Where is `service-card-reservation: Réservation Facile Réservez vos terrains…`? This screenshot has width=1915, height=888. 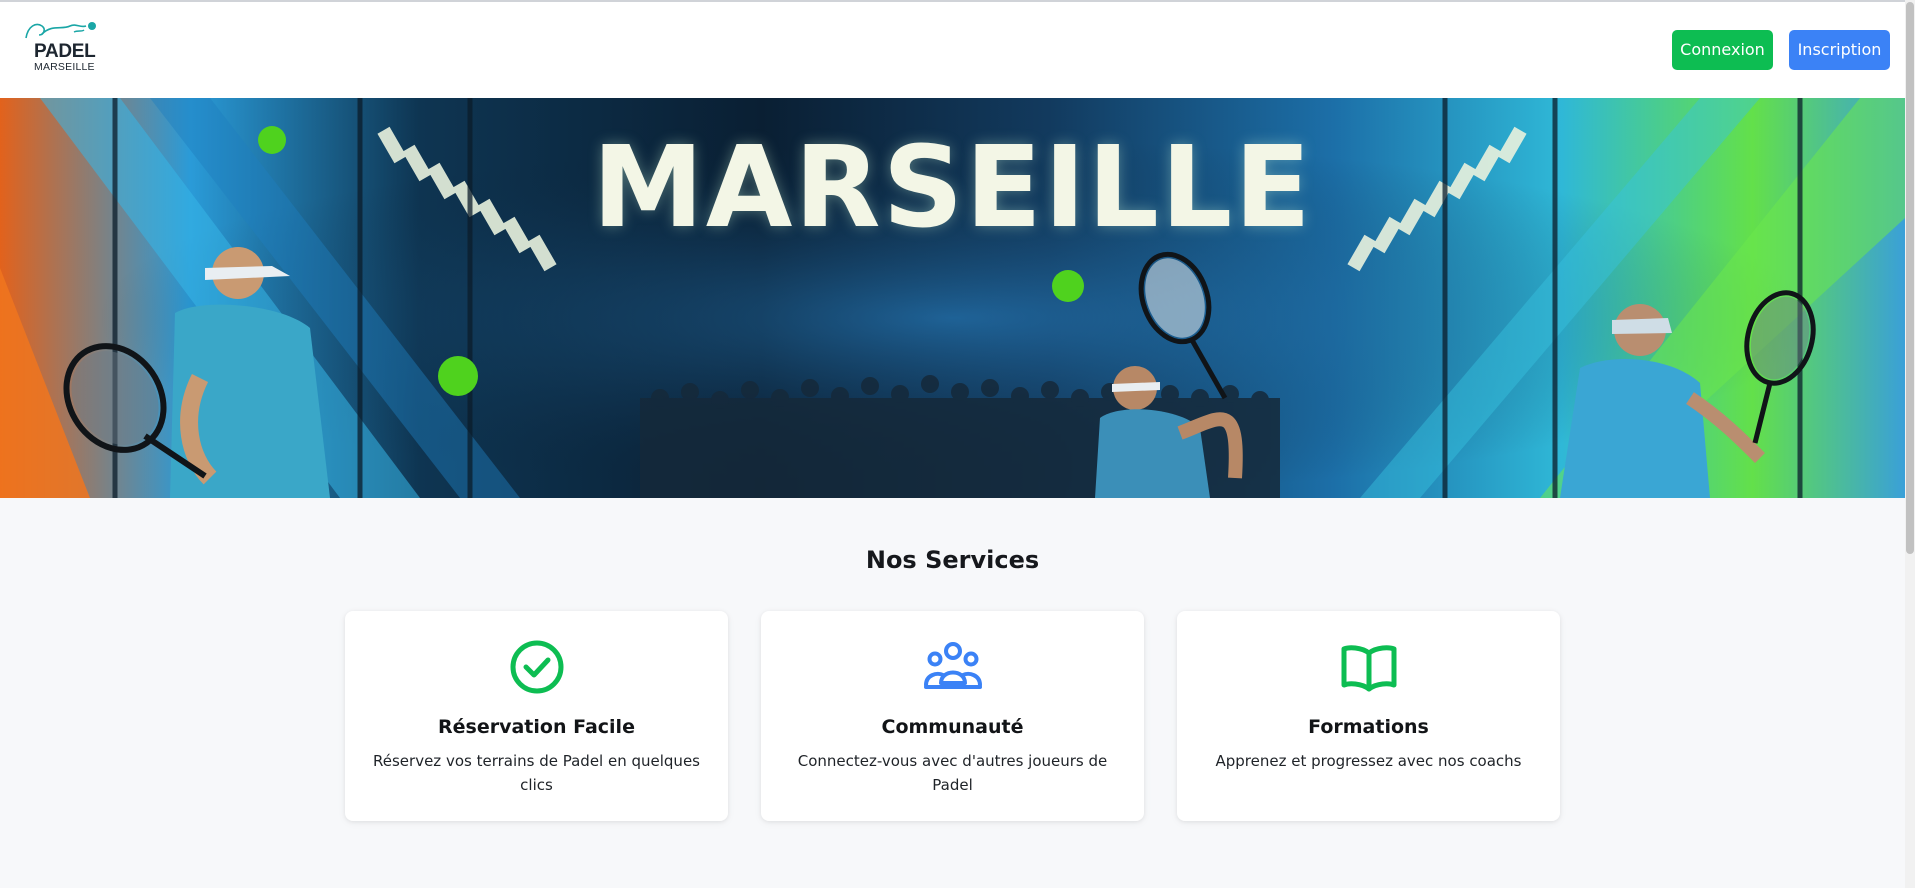 service-card-reservation: Réservation Facile Réservez vos terrains… is located at coordinates (536, 716).